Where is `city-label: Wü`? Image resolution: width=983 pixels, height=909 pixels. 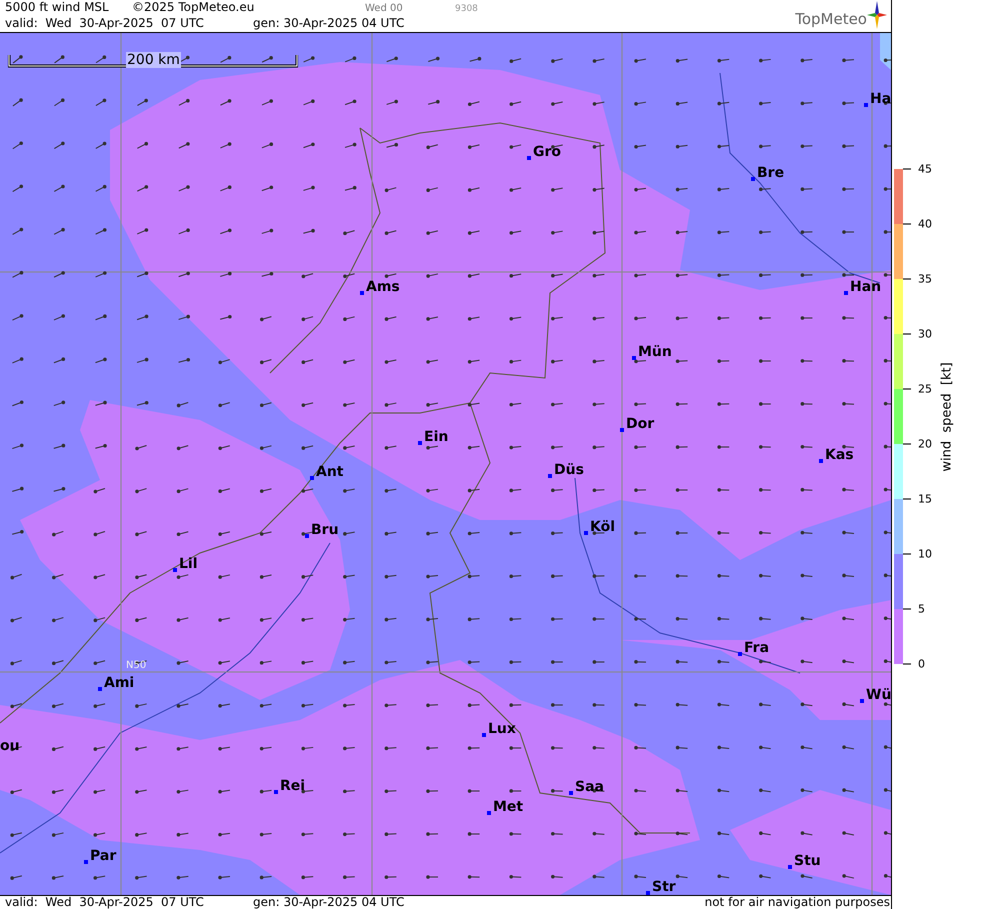
city-label: Wü is located at coordinates (878, 695).